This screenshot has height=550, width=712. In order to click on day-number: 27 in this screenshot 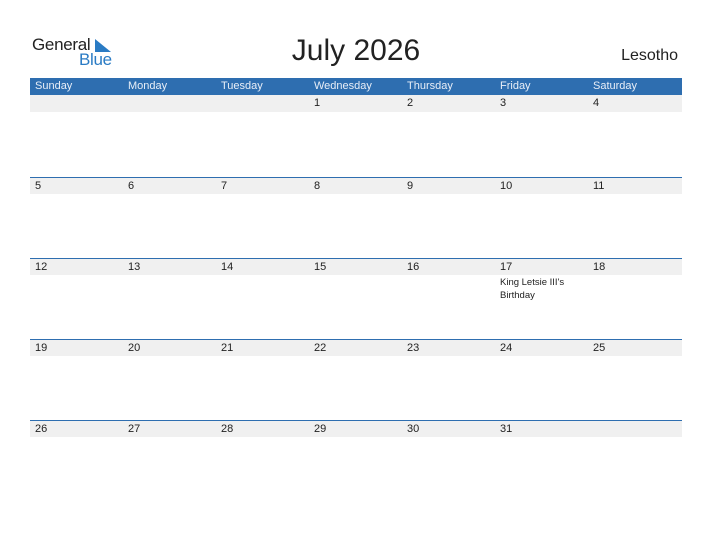, I will do `click(134, 429)`.